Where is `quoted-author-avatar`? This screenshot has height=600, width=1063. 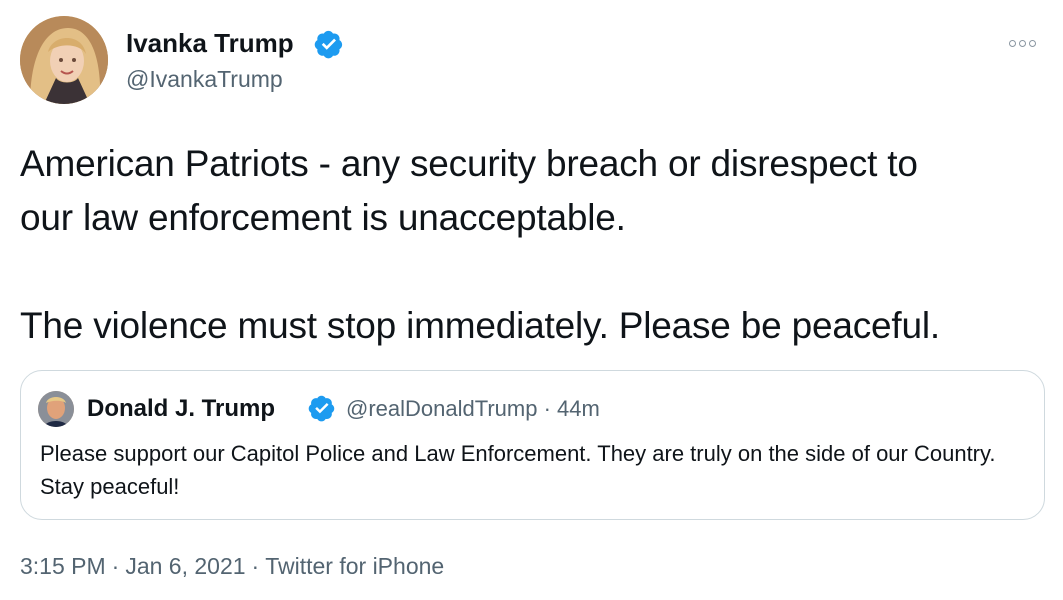
quoted-author-avatar is located at coordinates (56, 409).